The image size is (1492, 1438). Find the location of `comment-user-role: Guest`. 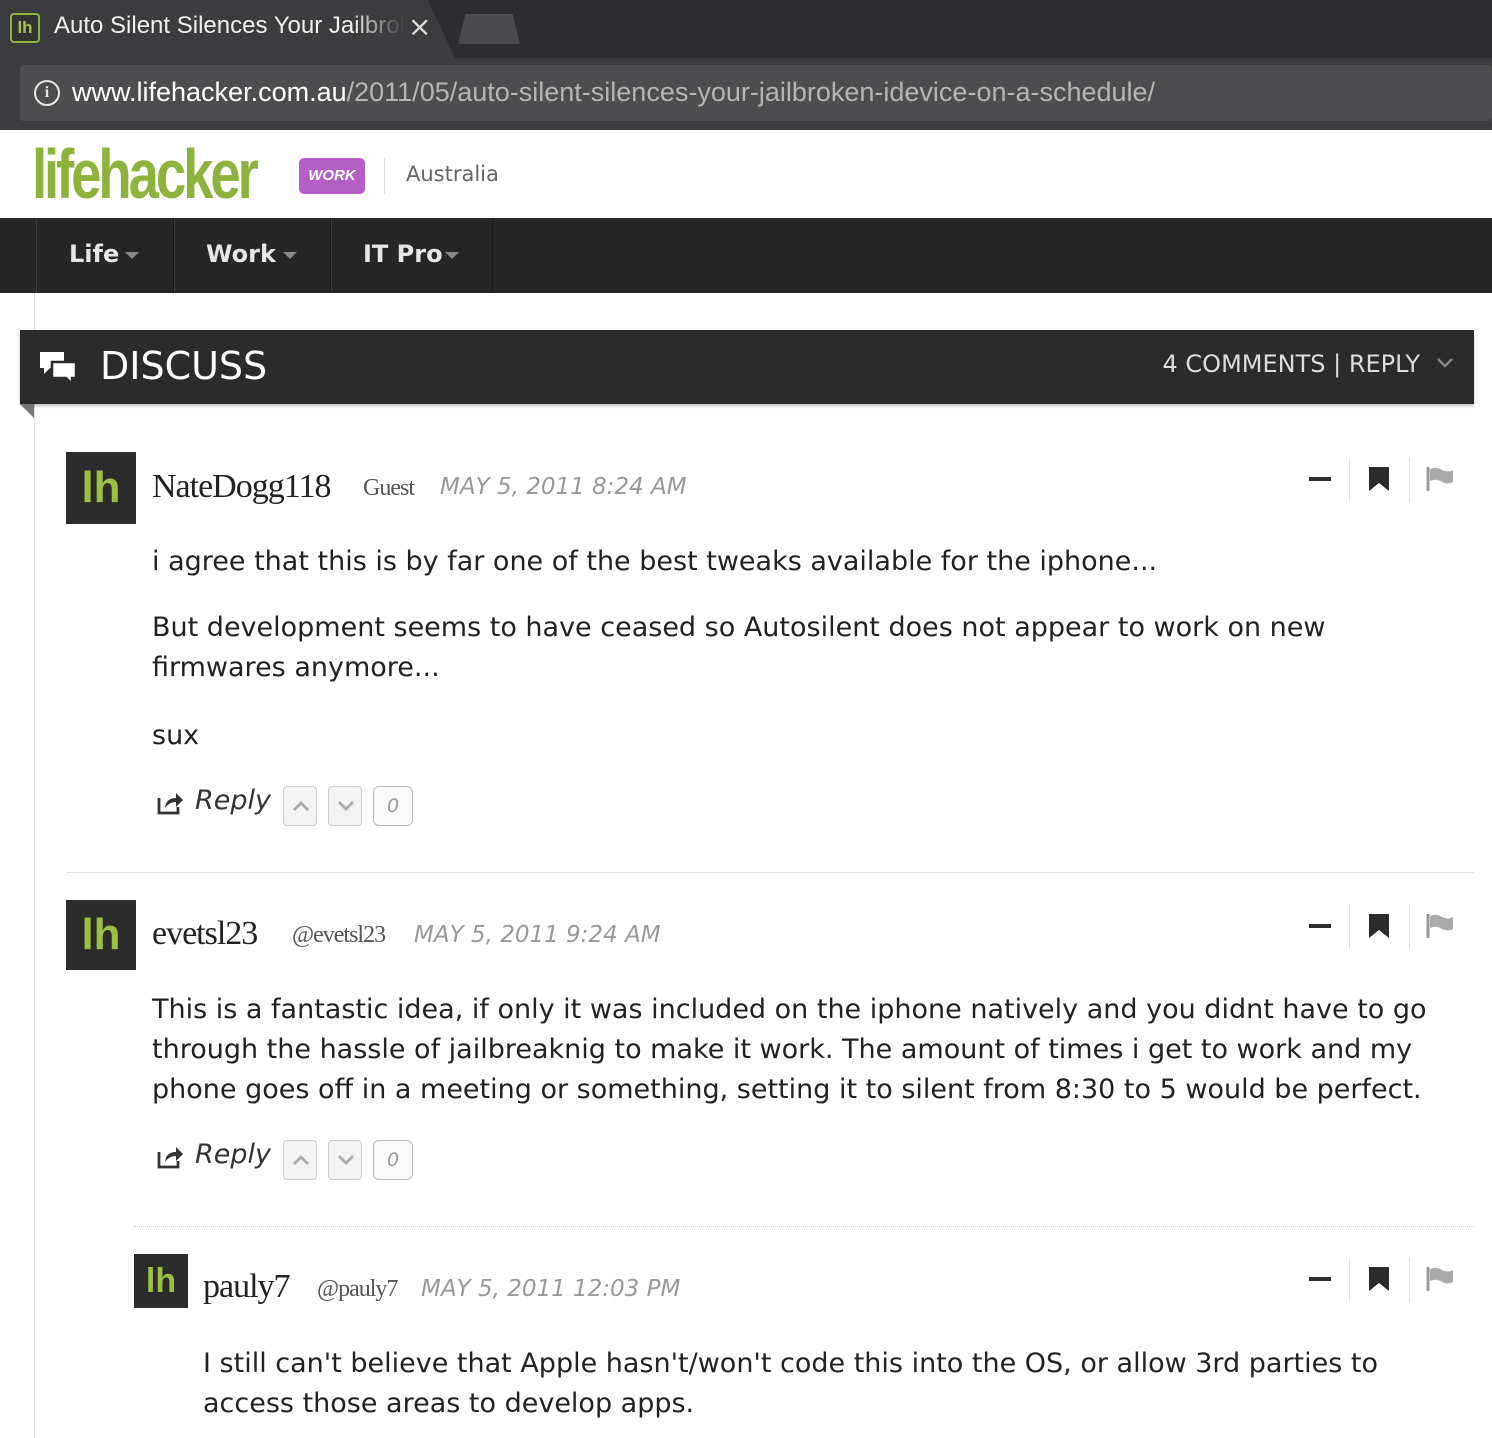

comment-user-role: Guest is located at coordinates (389, 488).